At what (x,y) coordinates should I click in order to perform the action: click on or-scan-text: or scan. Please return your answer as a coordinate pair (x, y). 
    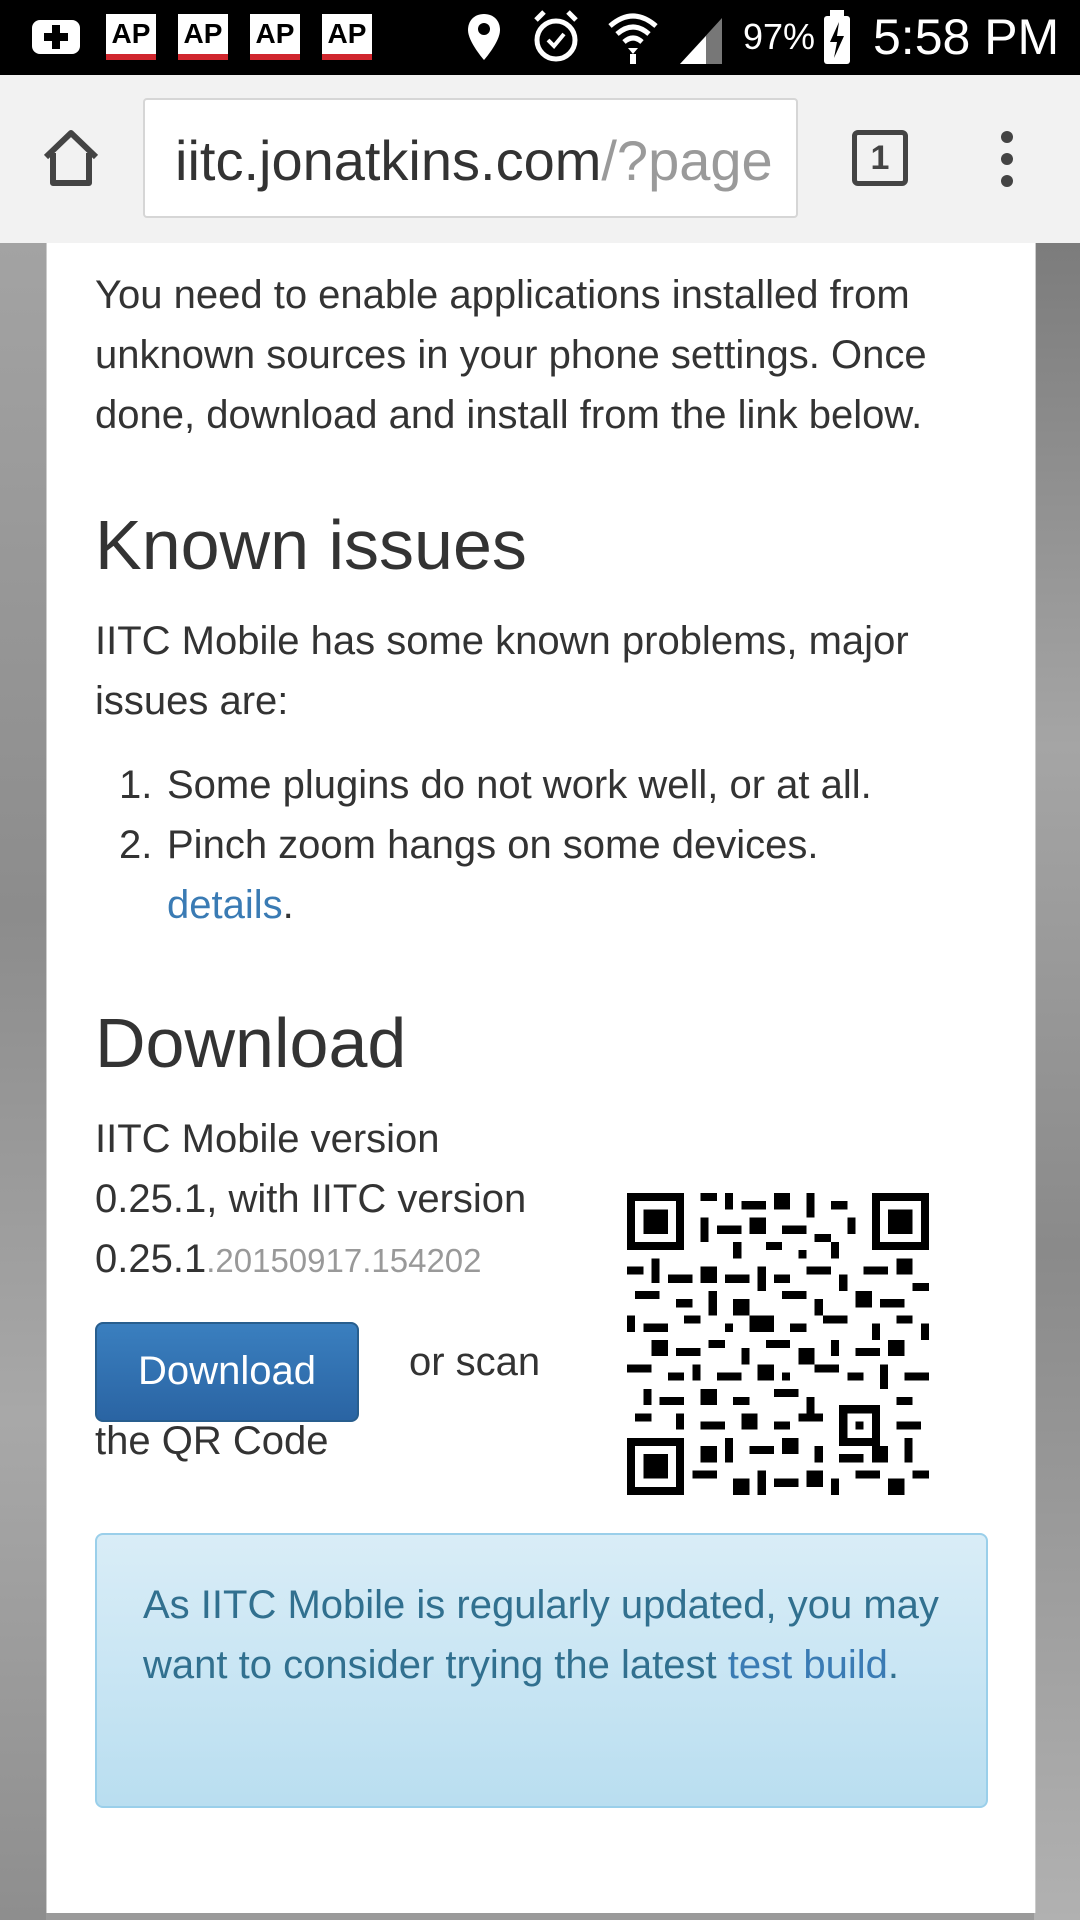
    Looking at the image, I should click on (475, 1362).